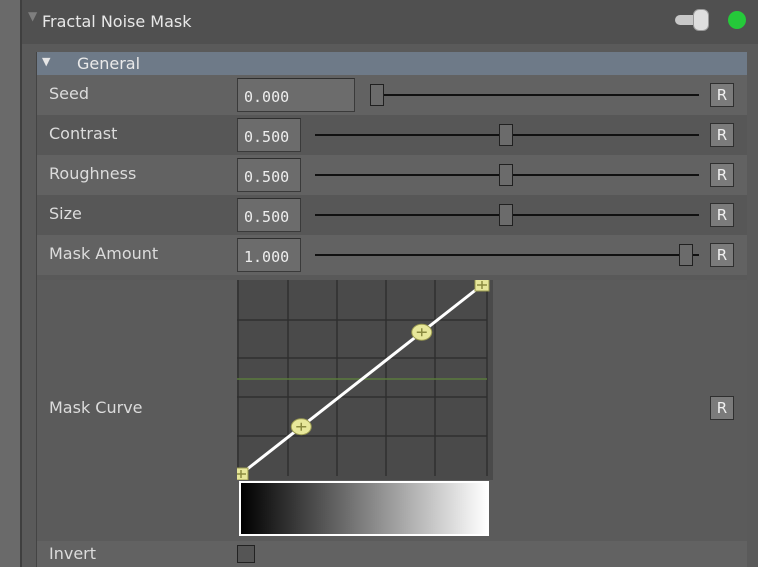  What do you see at coordinates (722, 95) in the screenshot?
I see `seed-reset-button: R` at bounding box center [722, 95].